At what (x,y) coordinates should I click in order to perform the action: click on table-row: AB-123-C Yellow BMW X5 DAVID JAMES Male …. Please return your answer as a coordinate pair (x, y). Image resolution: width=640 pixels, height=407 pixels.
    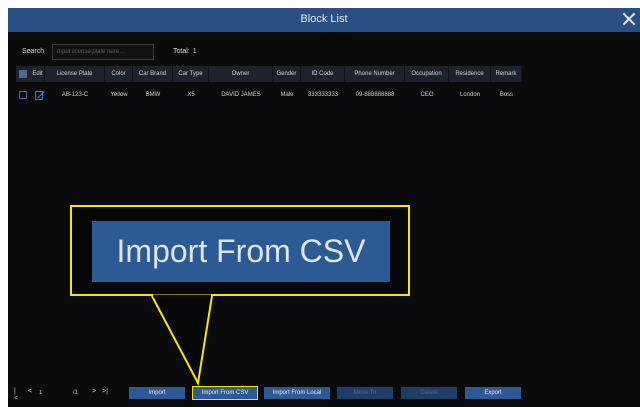
    Looking at the image, I should click on (269, 95).